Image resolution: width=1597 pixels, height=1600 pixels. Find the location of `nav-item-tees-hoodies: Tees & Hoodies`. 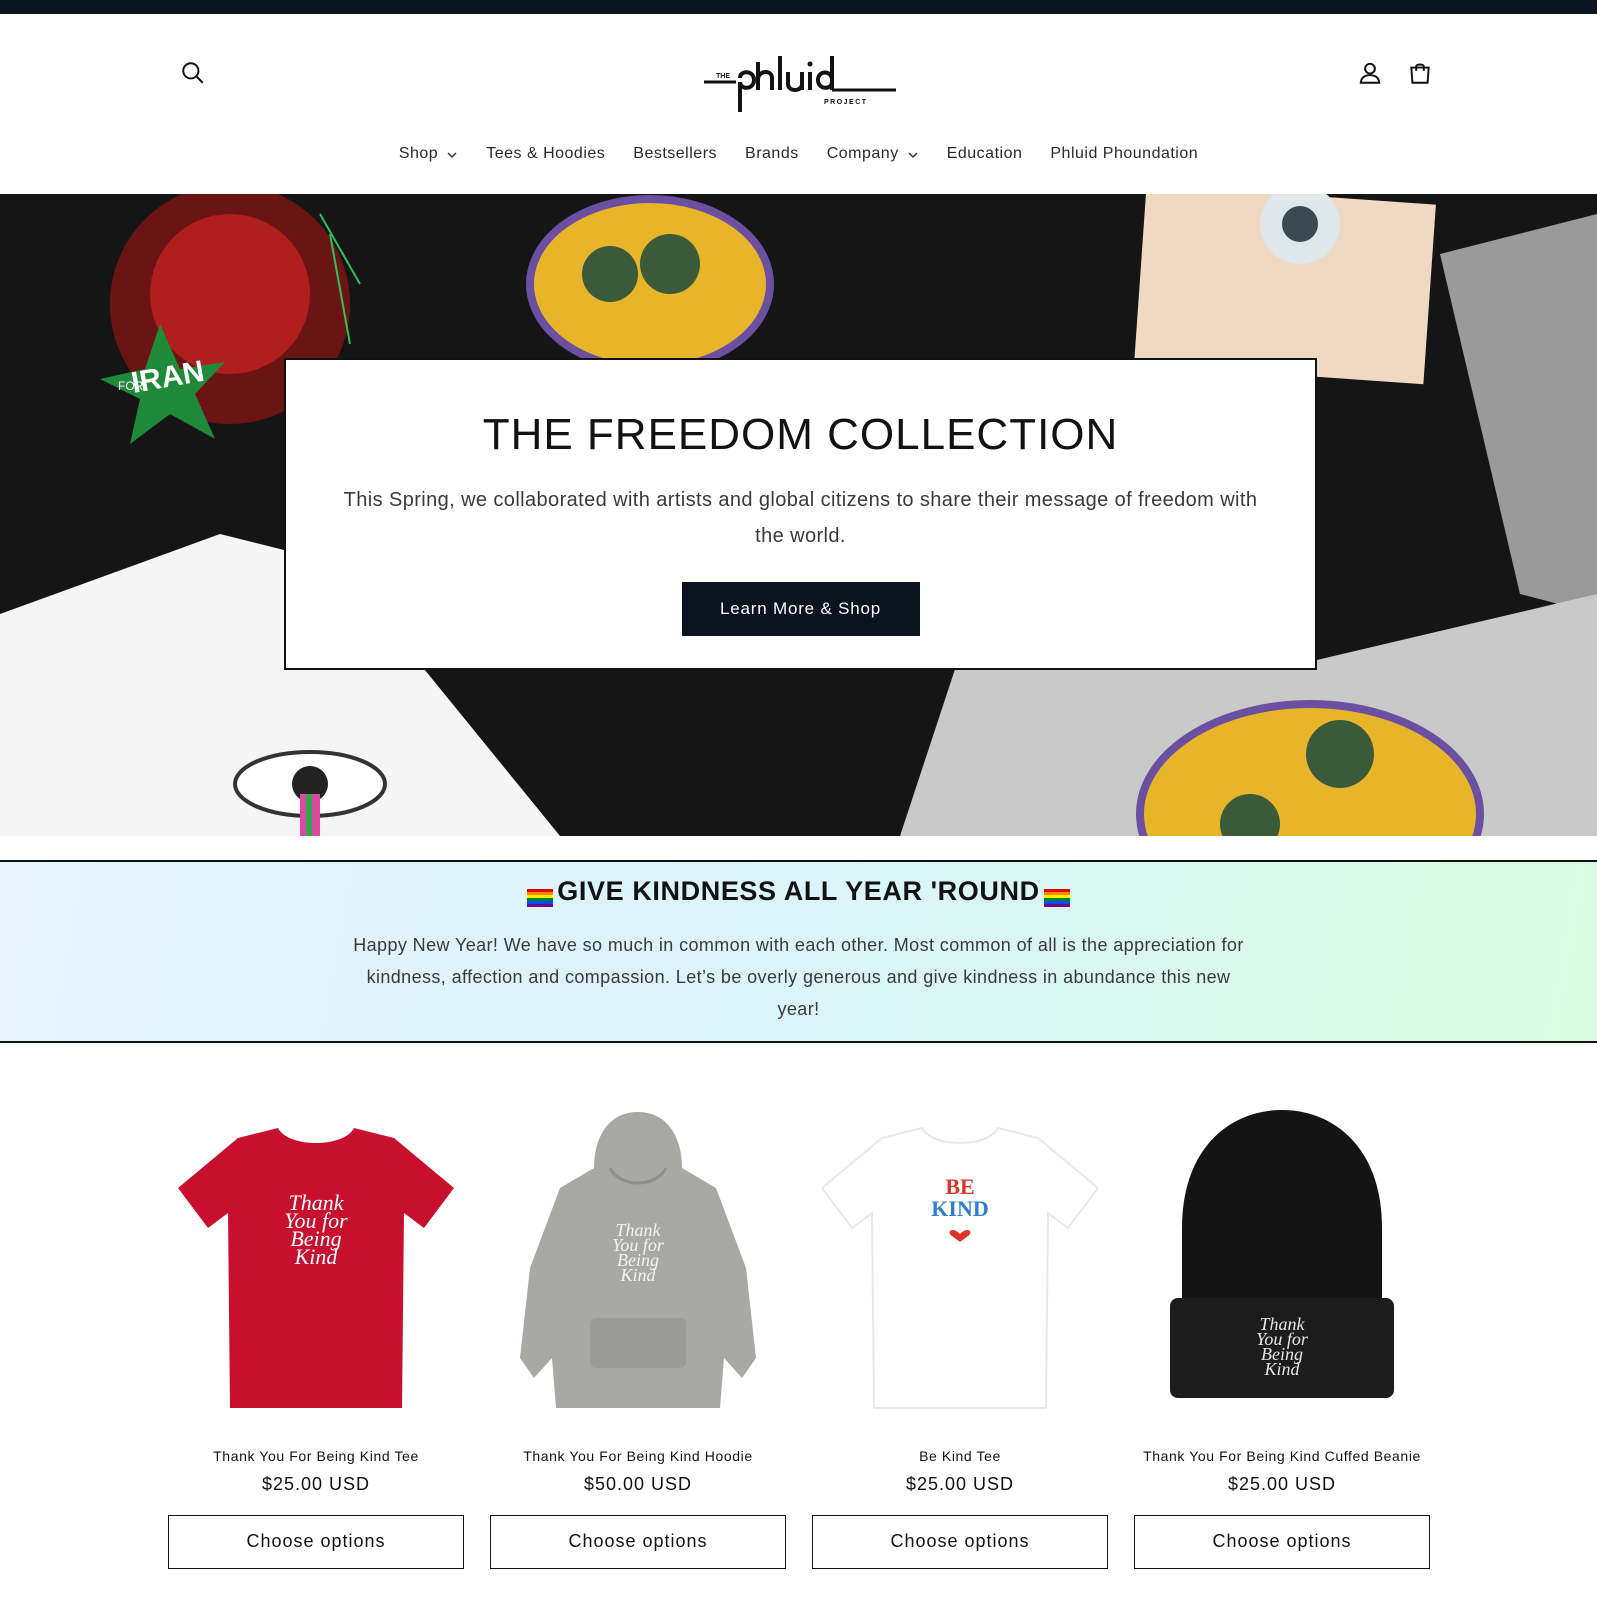

nav-item-tees-hoodies: Tees & Hoodies is located at coordinates (545, 154).